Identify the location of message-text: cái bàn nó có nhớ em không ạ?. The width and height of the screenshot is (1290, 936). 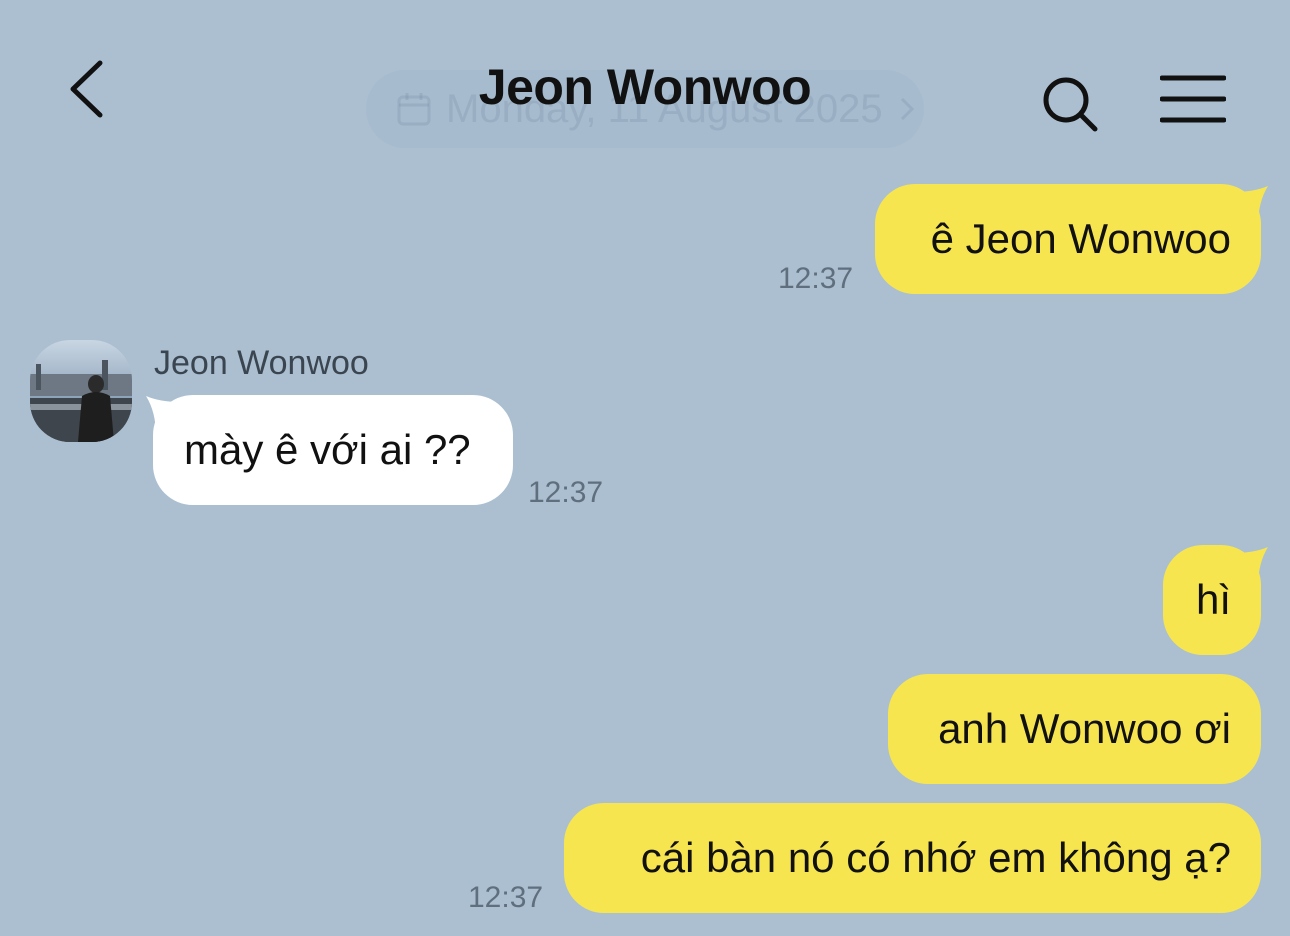
(935, 857).